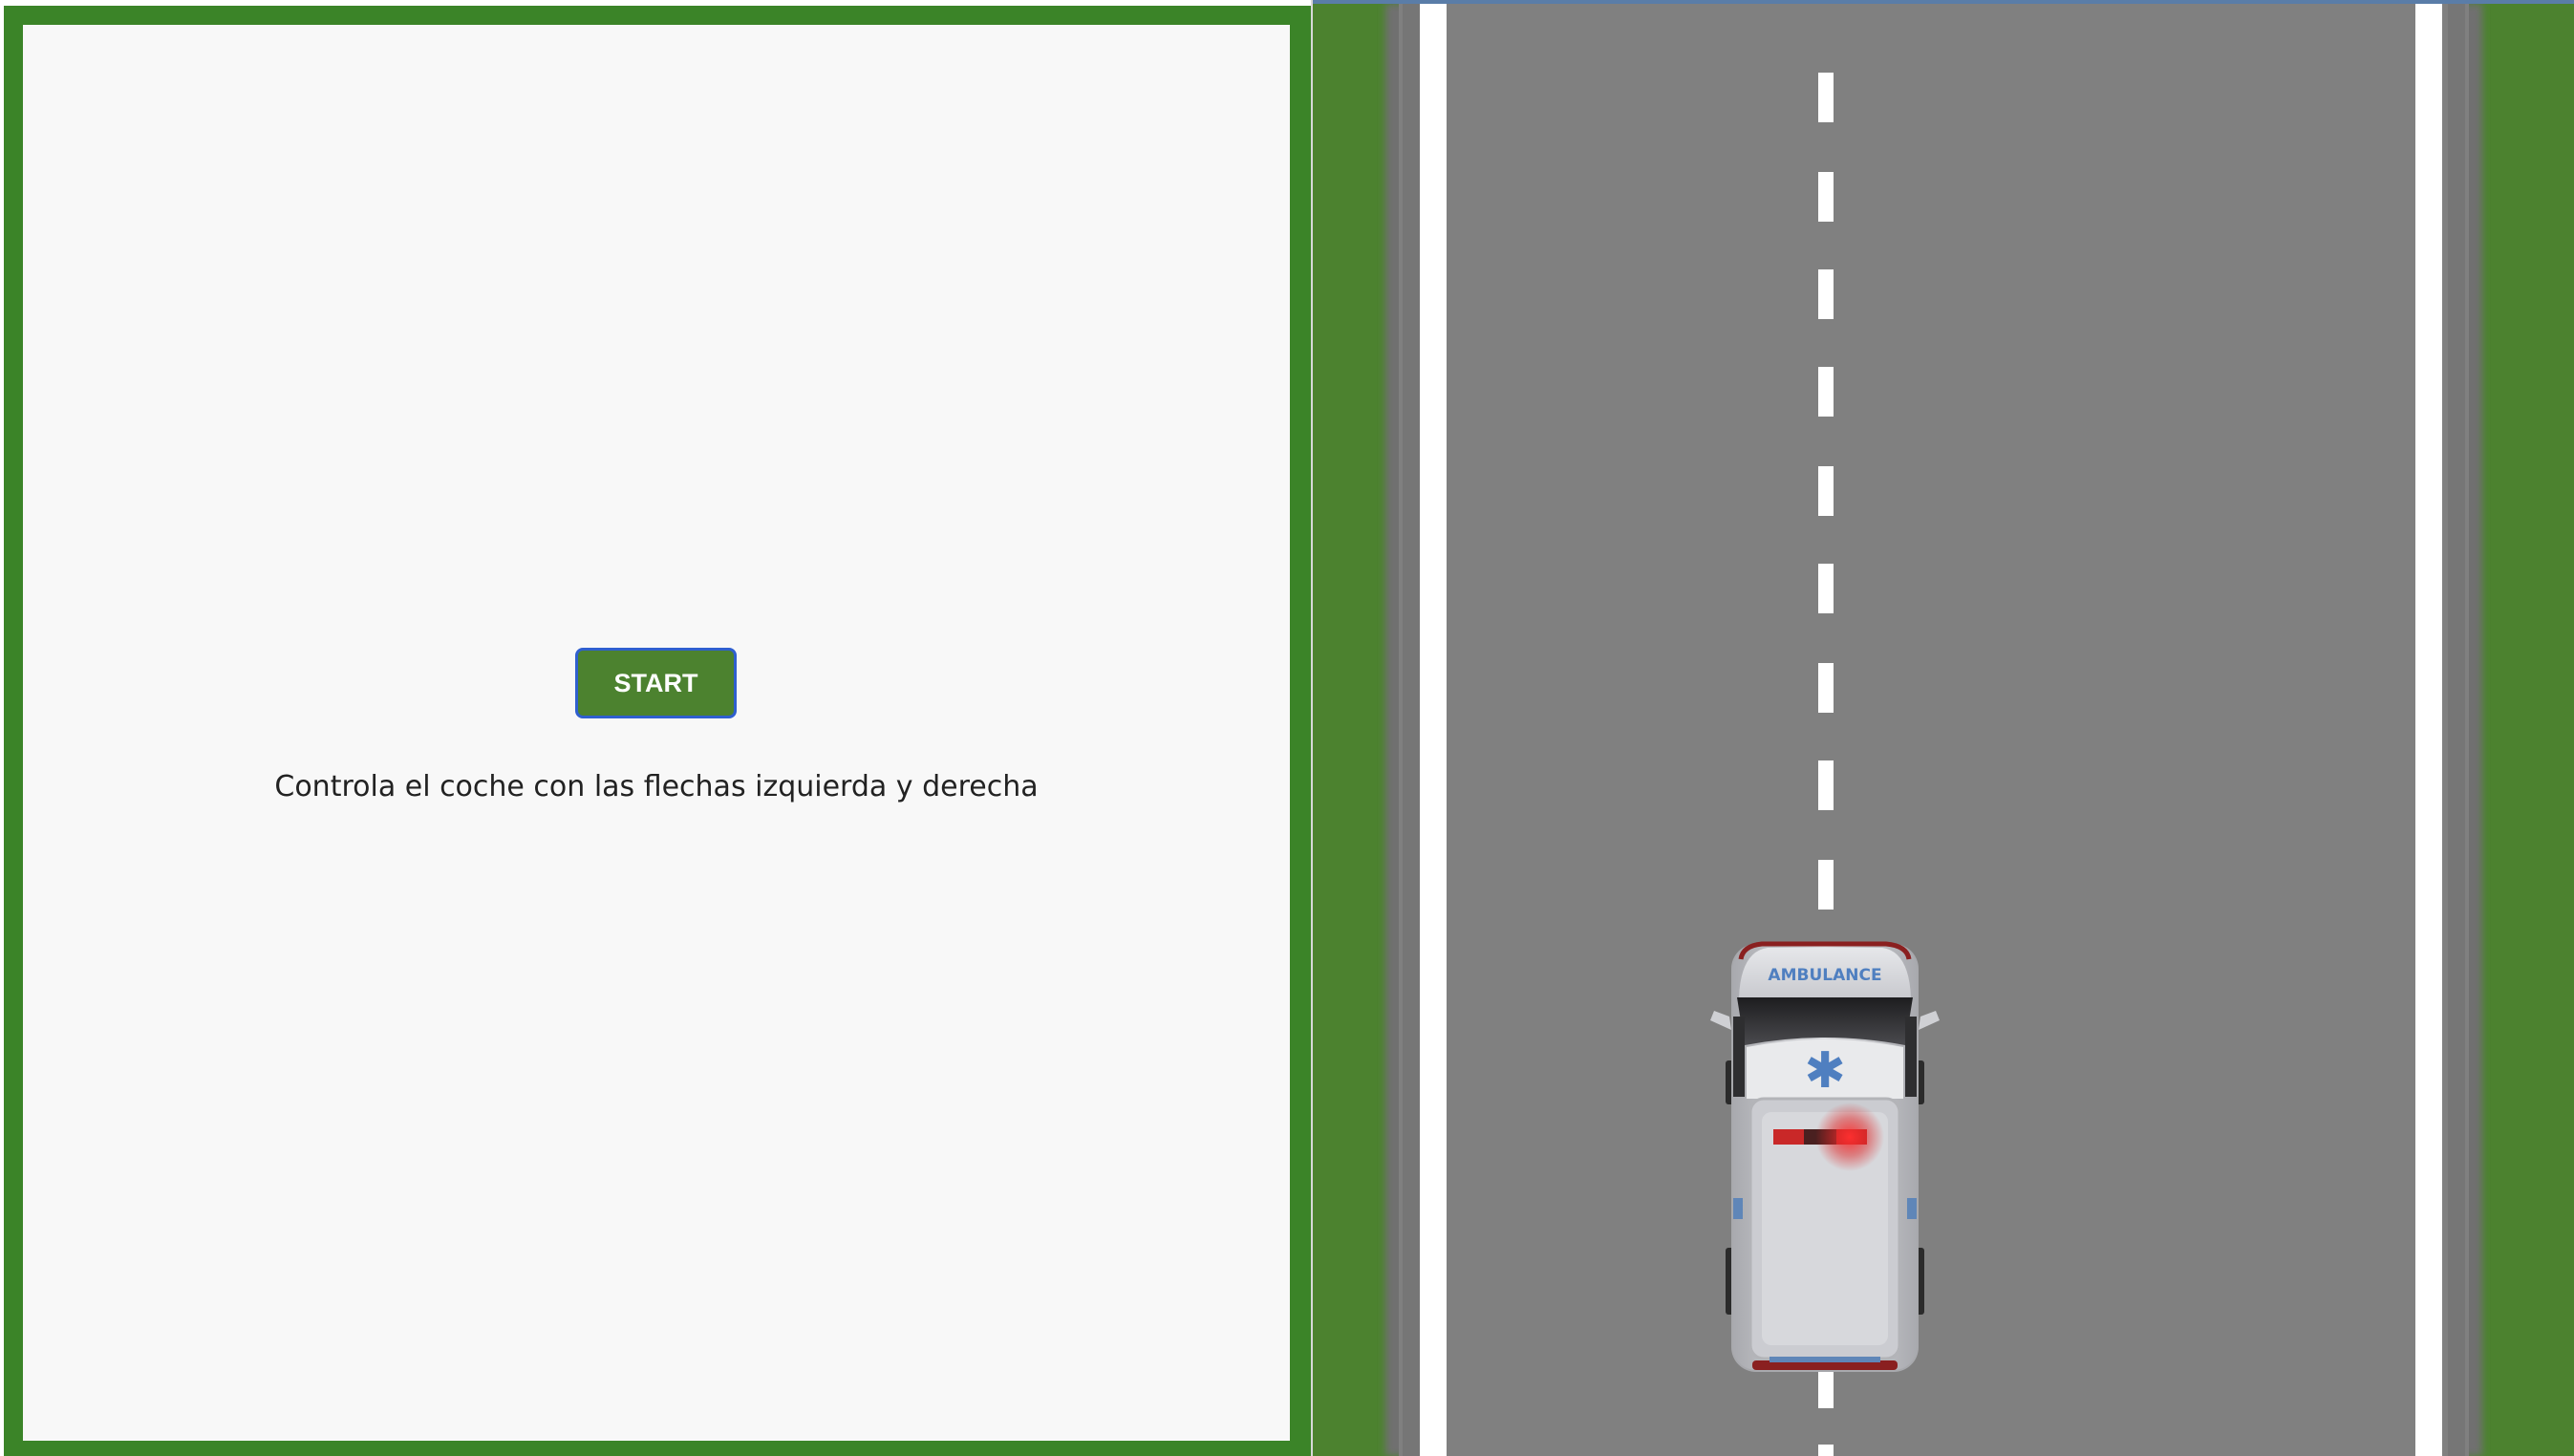 The image size is (2574, 1456). What do you see at coordinates (2456, 730) in the screenshot?
I see `right-verge` at bounding box center [2456, 730].